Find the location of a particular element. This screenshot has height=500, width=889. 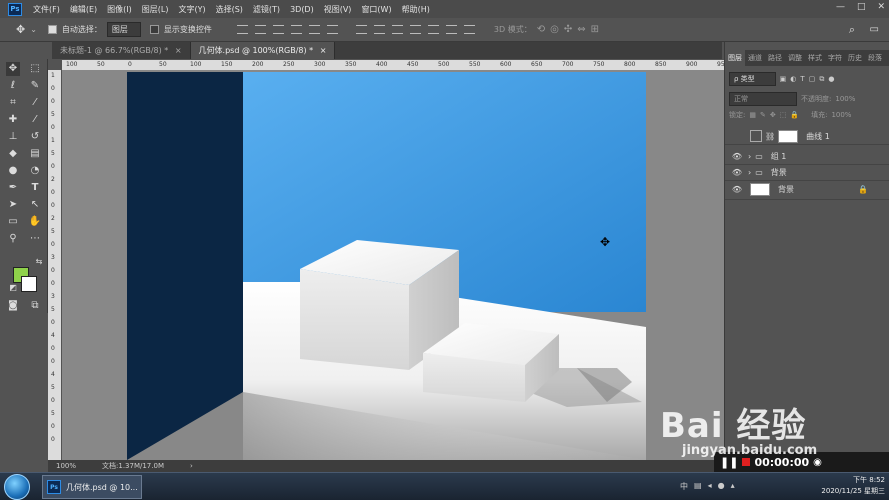

show-transform-checkbox is located at coordinates (154, 29).